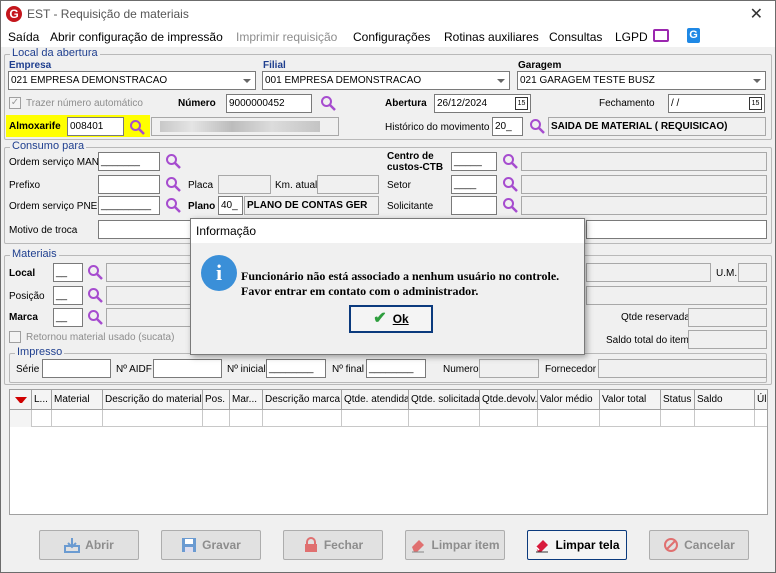  What do you see at coordinates (521, 103) in the screenshot?
I see `abertura-calendar-icon: 15` at bounding box center [521, 103].